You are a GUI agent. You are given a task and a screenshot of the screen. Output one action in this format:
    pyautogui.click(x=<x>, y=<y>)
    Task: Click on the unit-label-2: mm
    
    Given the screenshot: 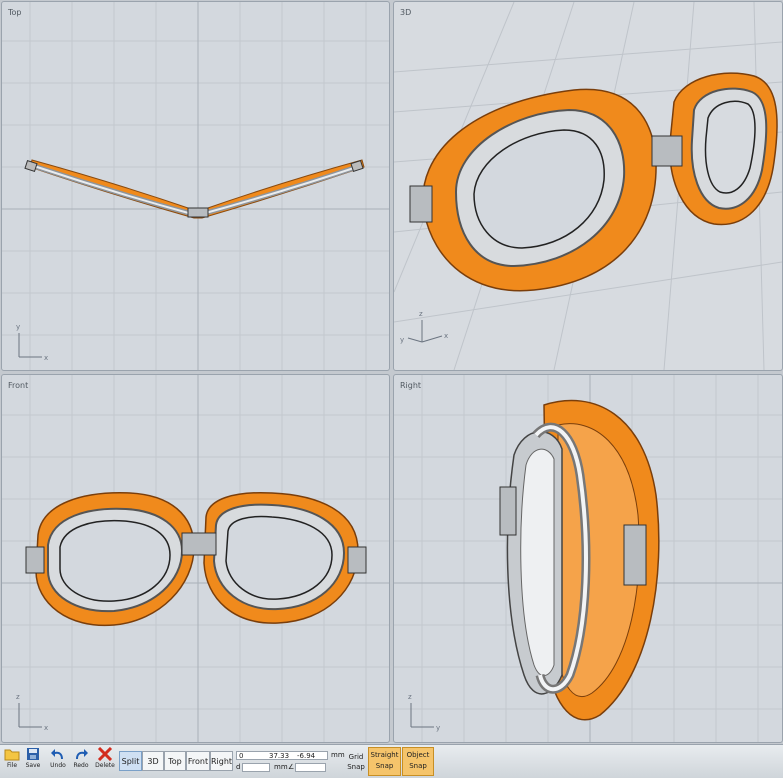 What is the action you would take?
    pyautogui.click(x=281, y=767)
    